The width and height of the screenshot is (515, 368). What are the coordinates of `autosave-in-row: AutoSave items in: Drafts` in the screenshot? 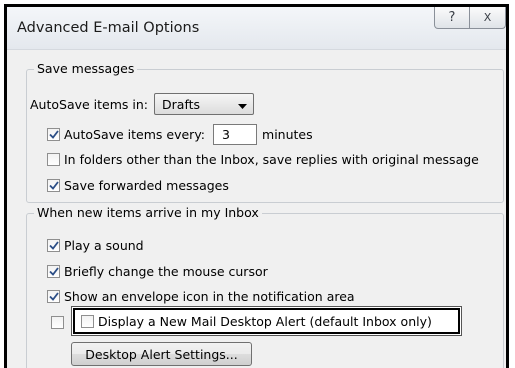 It's located at (142, 104).